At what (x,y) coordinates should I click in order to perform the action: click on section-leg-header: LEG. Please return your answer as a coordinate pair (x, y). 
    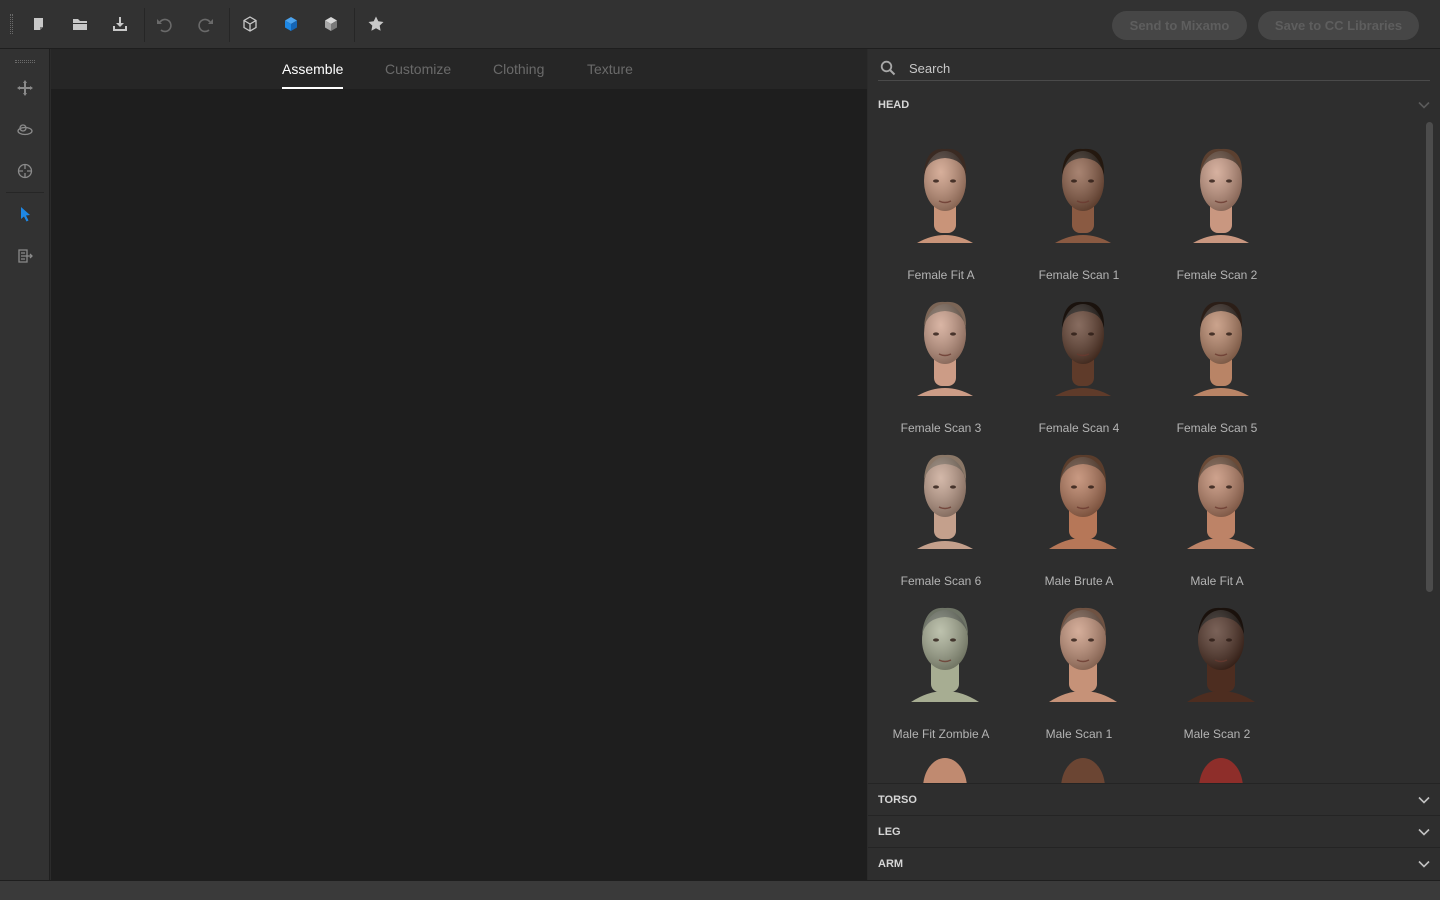
    Looking at the image, I should click on (1154, 832).